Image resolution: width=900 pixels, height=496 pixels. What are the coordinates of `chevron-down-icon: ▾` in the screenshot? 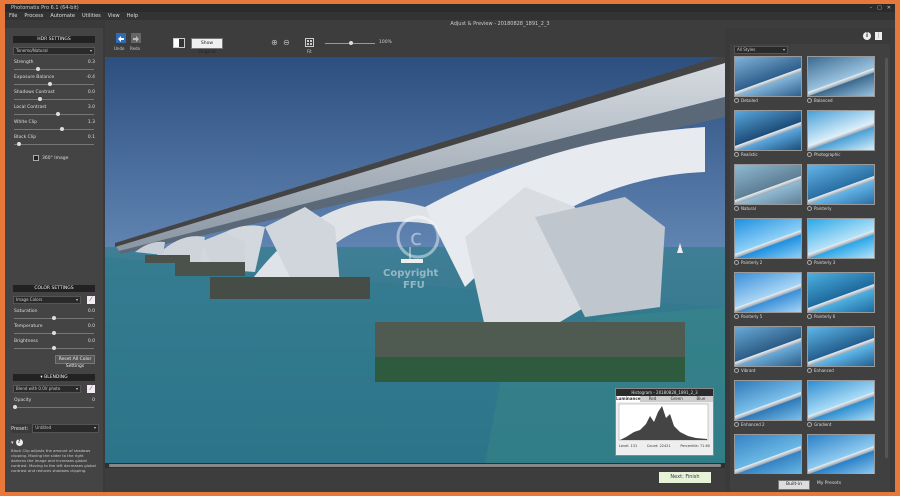 It's located at (12, 443).